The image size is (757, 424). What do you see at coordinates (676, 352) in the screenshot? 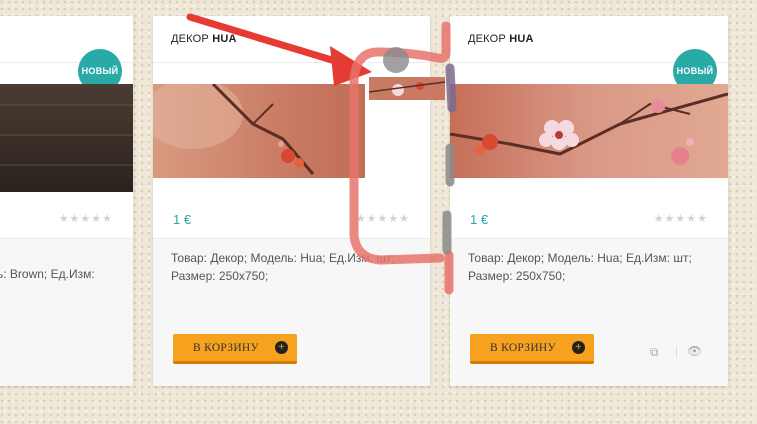
I see `icon-divider` at bounding box center [676, 352].